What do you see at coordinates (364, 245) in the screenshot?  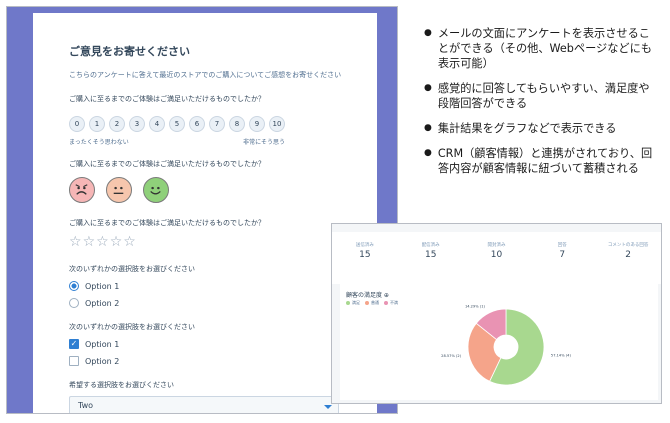 I see `stat-label: 送信済み` at bounding box center [364, 245].